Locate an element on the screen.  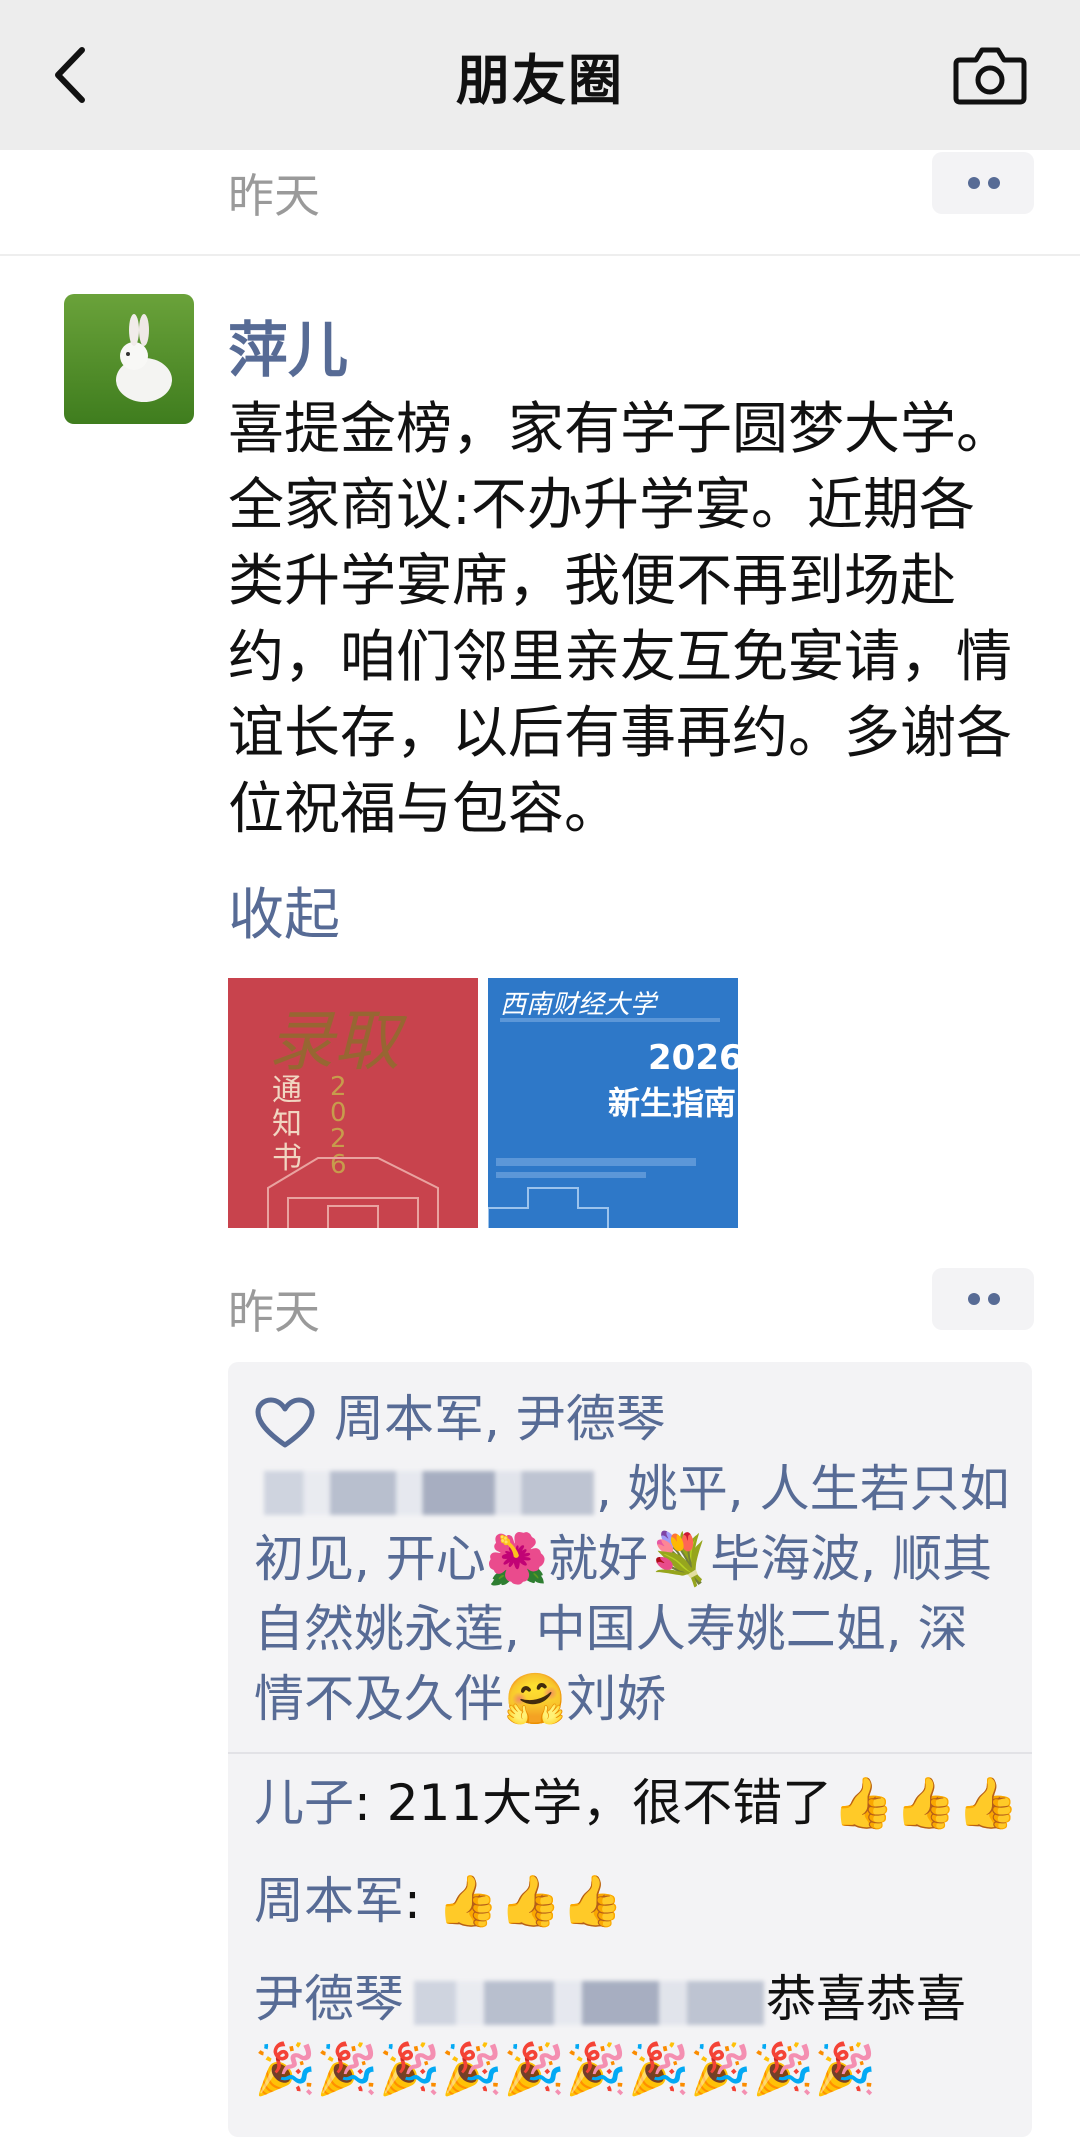
page-title: 朋友圈 is located at coordinates (540, 80).